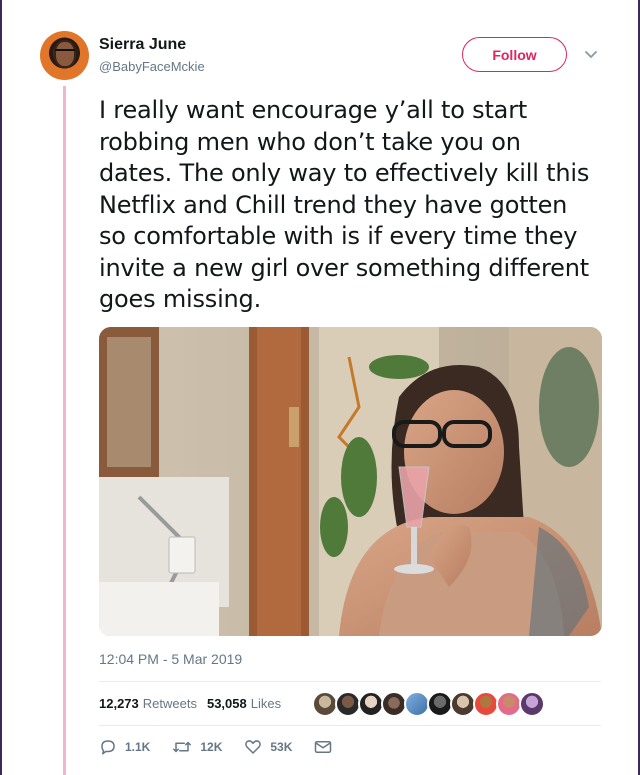  Describe the element at coordinates (281, 747) in the screenshot. I see `like-count: 53K` at that location.